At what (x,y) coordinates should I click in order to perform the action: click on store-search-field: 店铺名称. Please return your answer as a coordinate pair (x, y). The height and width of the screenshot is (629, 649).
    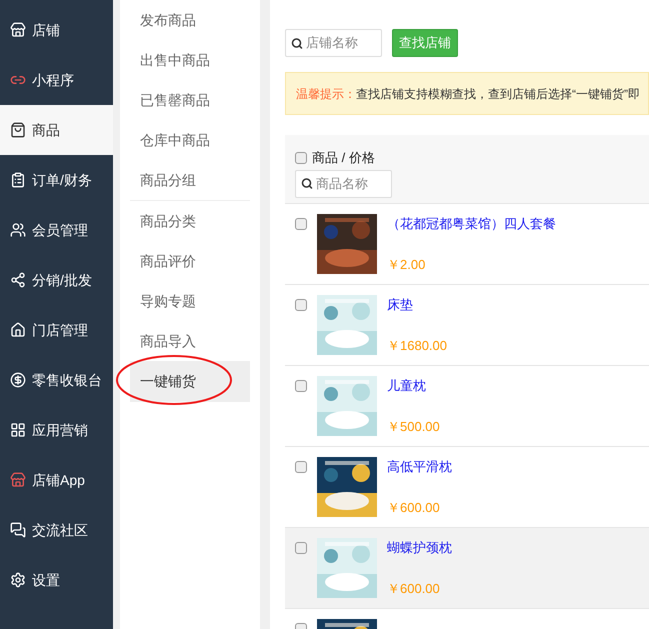
    Looking at the image, I should click on (333, 43).